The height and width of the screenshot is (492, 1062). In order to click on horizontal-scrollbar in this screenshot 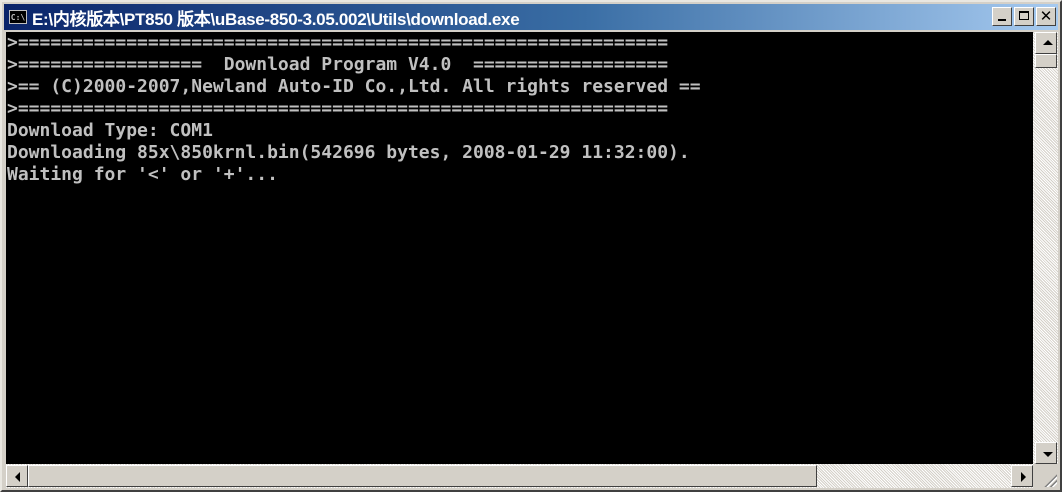, I will do `click(519, 476)`.